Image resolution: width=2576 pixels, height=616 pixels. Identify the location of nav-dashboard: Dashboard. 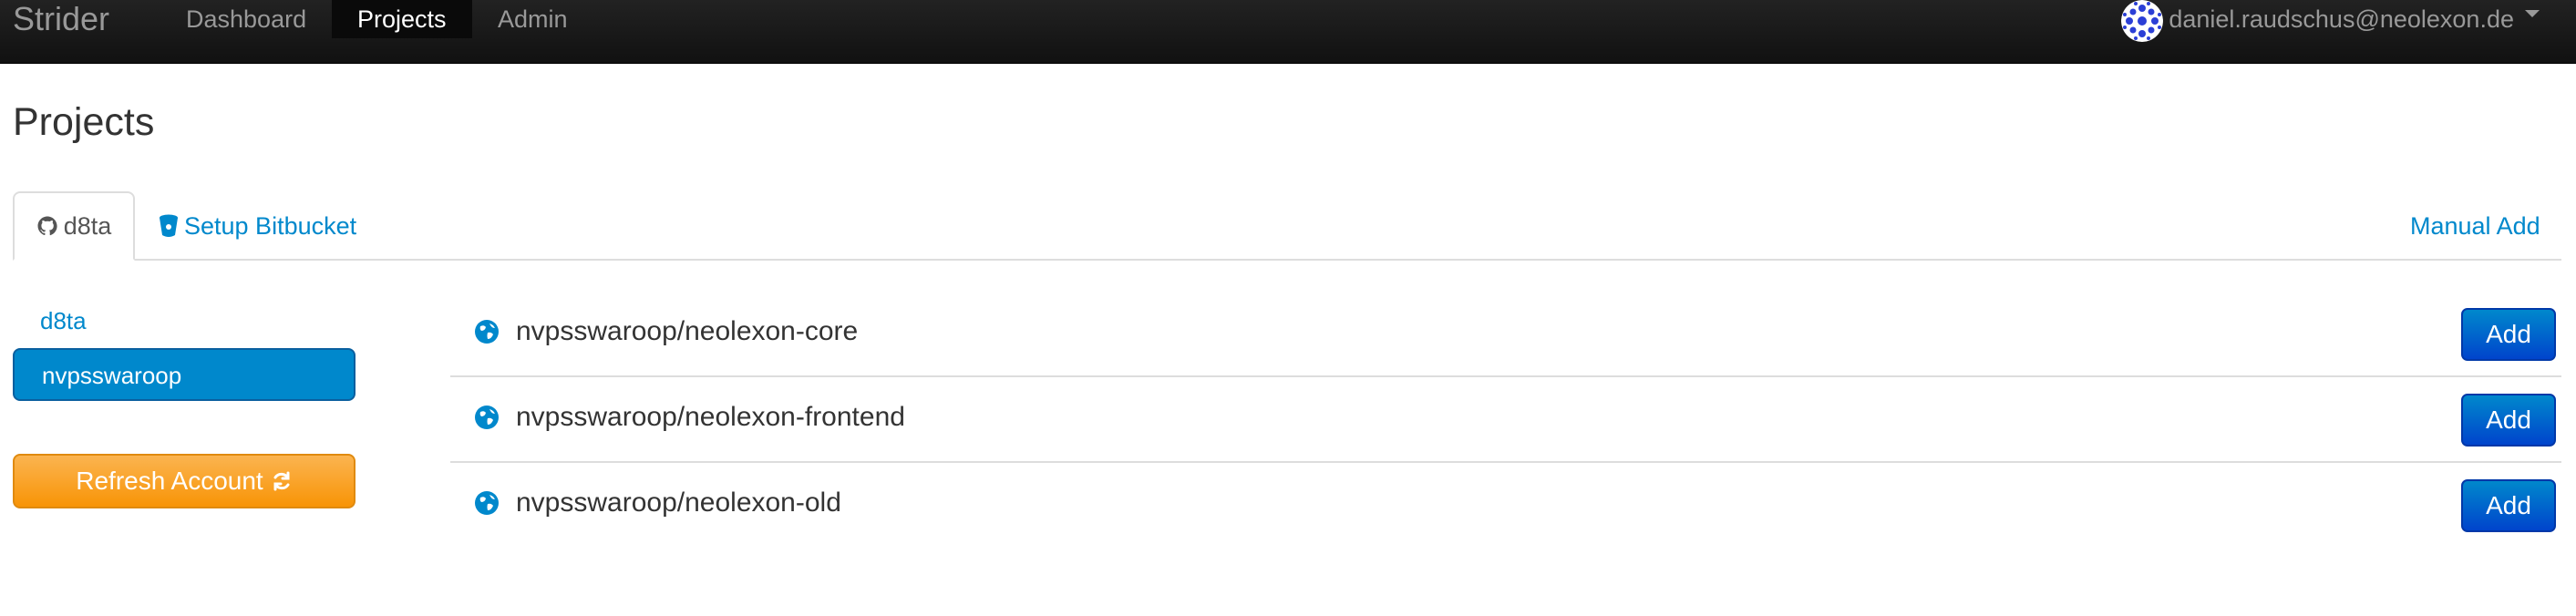
(246, 19).